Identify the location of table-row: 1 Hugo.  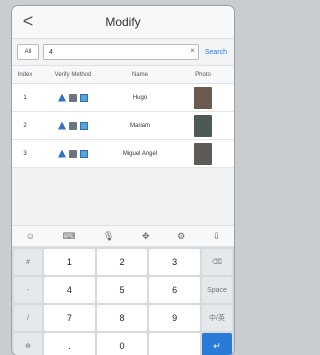
(123, 98).